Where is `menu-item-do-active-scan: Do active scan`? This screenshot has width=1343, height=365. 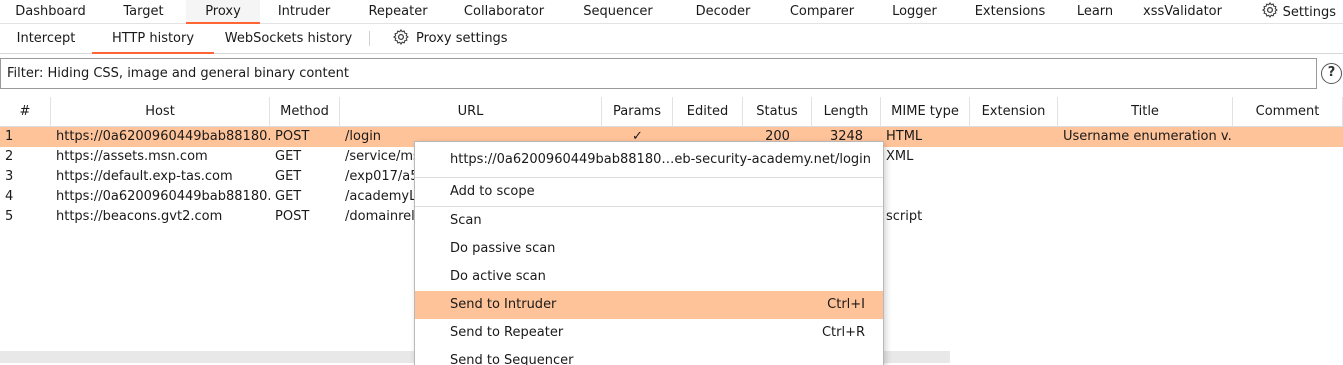
menu-item-do-active-scan: Do active scan is located at coordinates (649, 277).